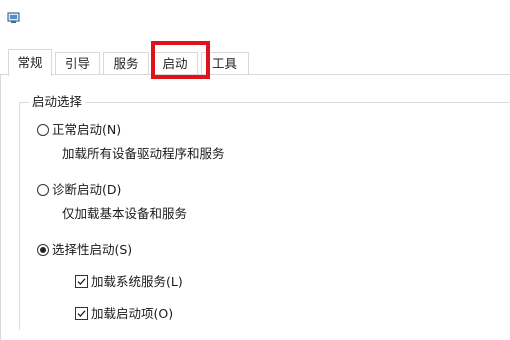 The width and height of the screenshot is (510, 340). I want to click on load-system-services-option: 加载系统服务(L), so click(129, 282).